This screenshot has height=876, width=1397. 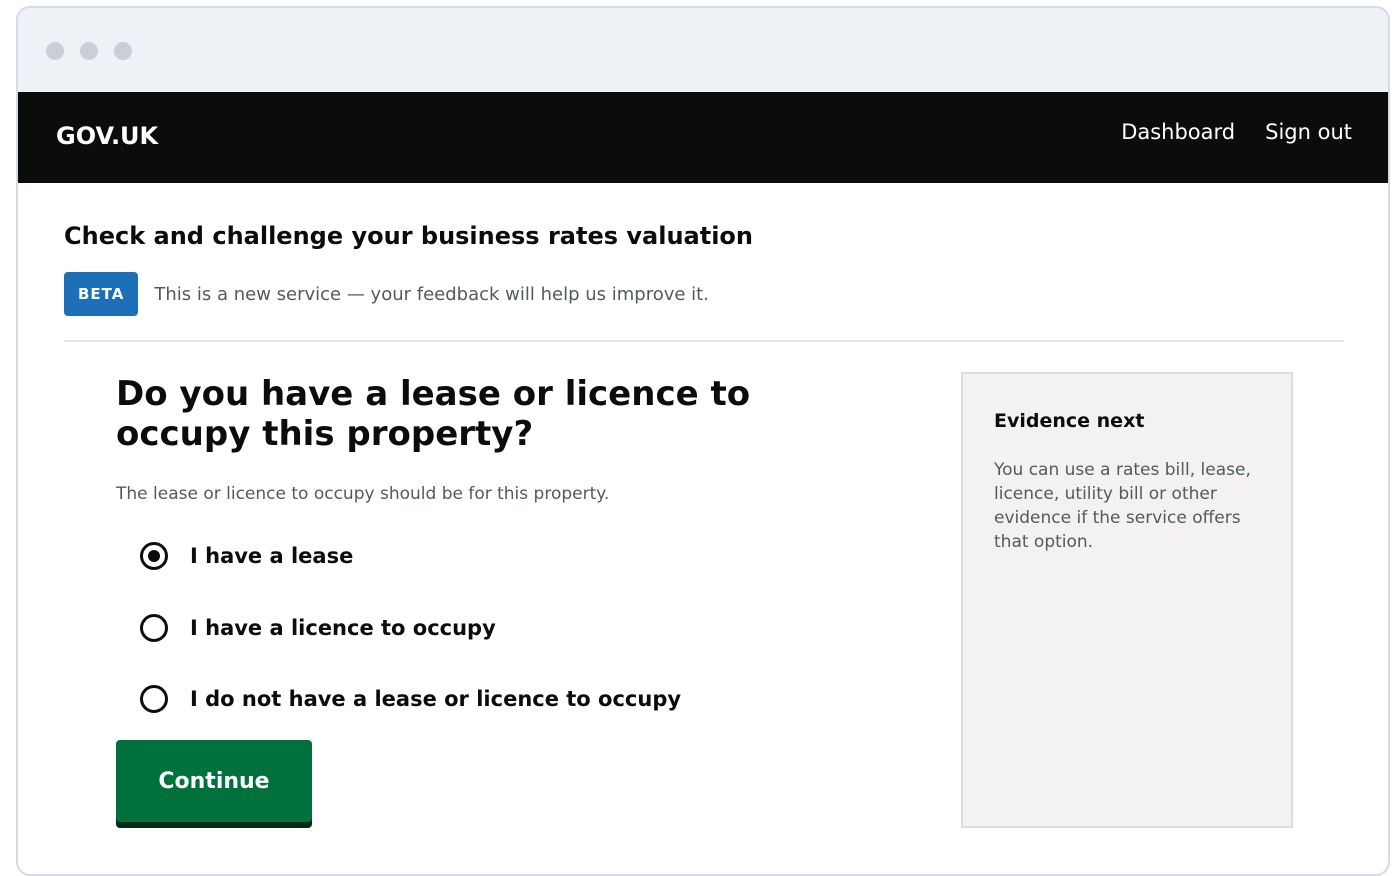 I want to click on nav-dashboard-link: Dashboard, so click(x=1178, y=132).